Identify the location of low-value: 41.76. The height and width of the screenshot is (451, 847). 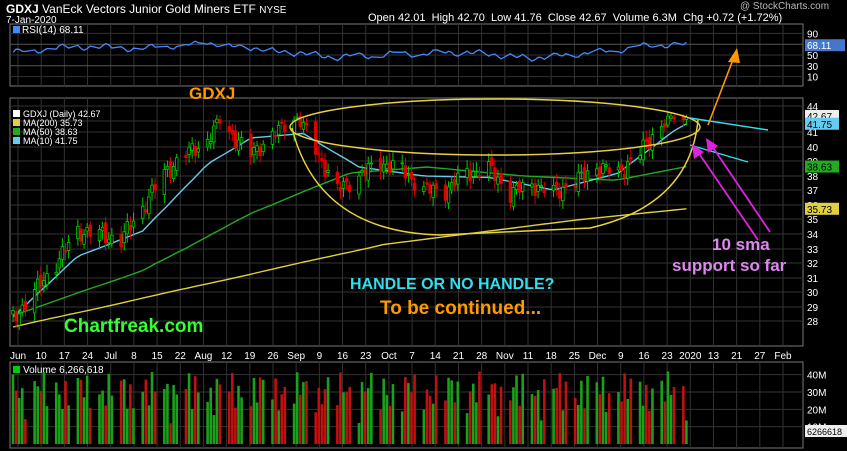
(528, 18).